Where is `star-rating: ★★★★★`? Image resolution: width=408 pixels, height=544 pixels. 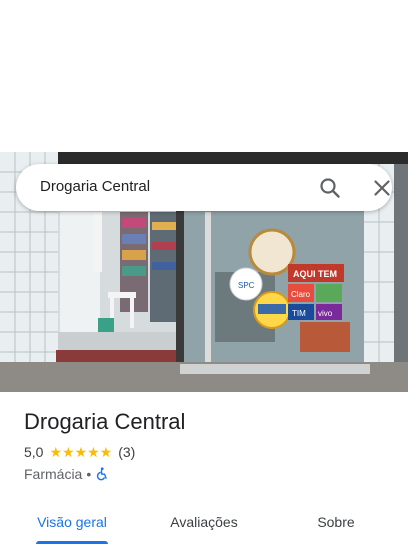
star-rating: ★★★★★ is located at coordinates (80, 452).